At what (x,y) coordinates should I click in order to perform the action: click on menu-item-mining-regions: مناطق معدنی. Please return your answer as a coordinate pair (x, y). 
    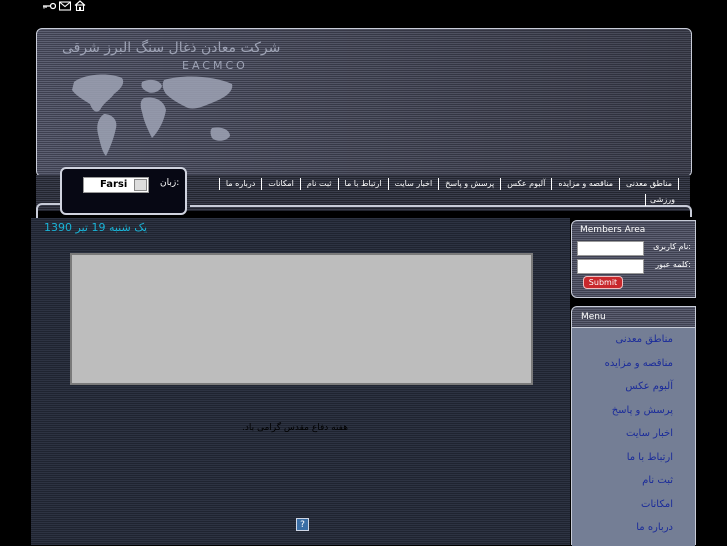
    Looking at the image, I should click on (644, 339).